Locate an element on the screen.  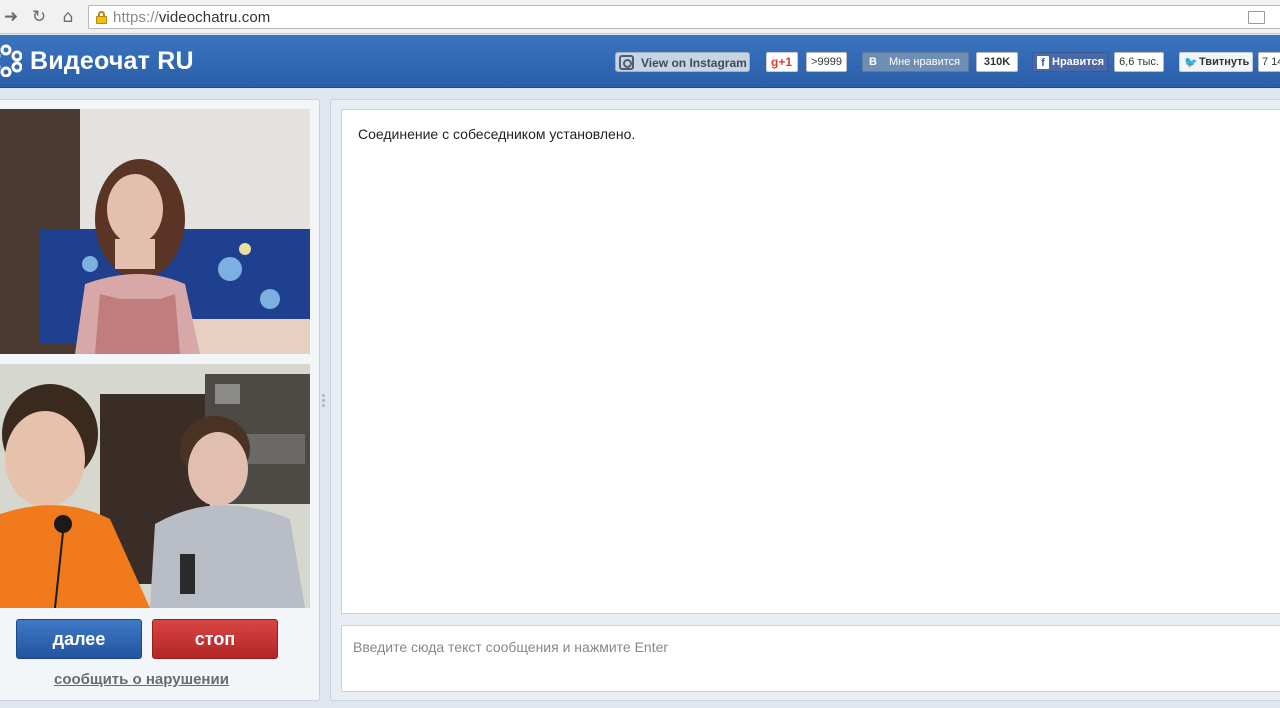
local-video is located at coordinates (155, 486).